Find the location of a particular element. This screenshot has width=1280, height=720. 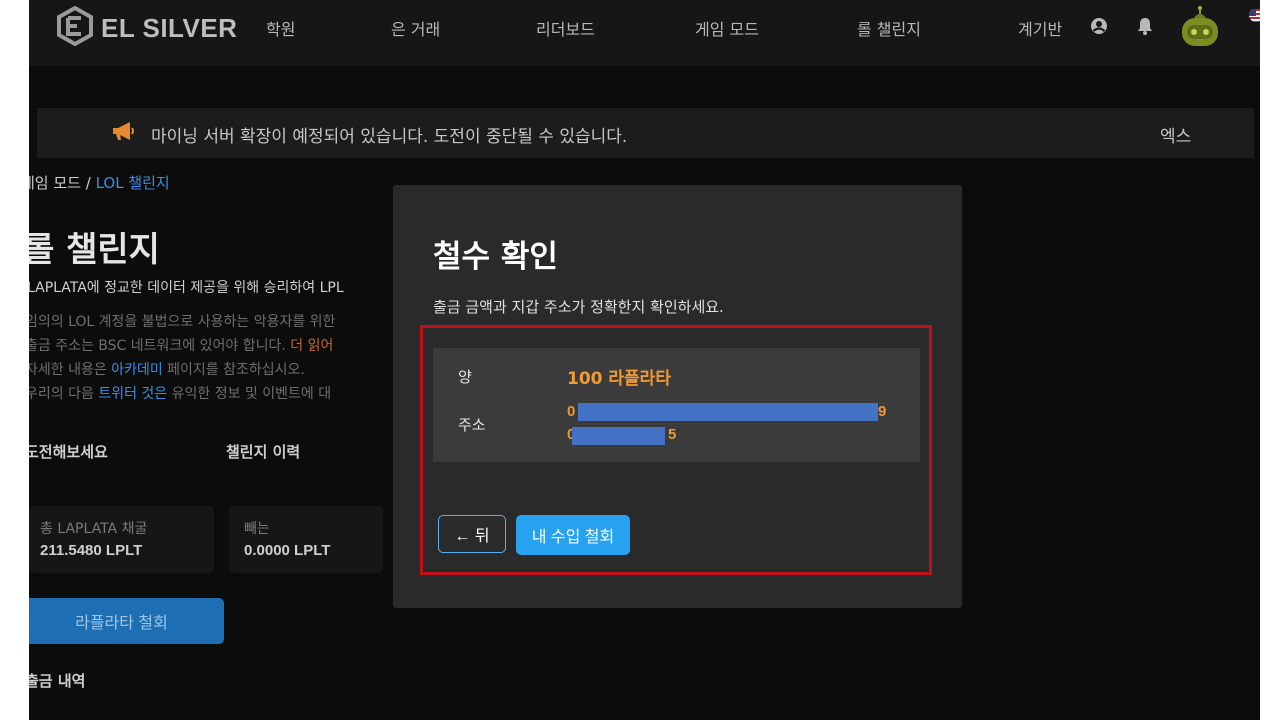

logo-mark-icon is located at coordinates (75, 27).